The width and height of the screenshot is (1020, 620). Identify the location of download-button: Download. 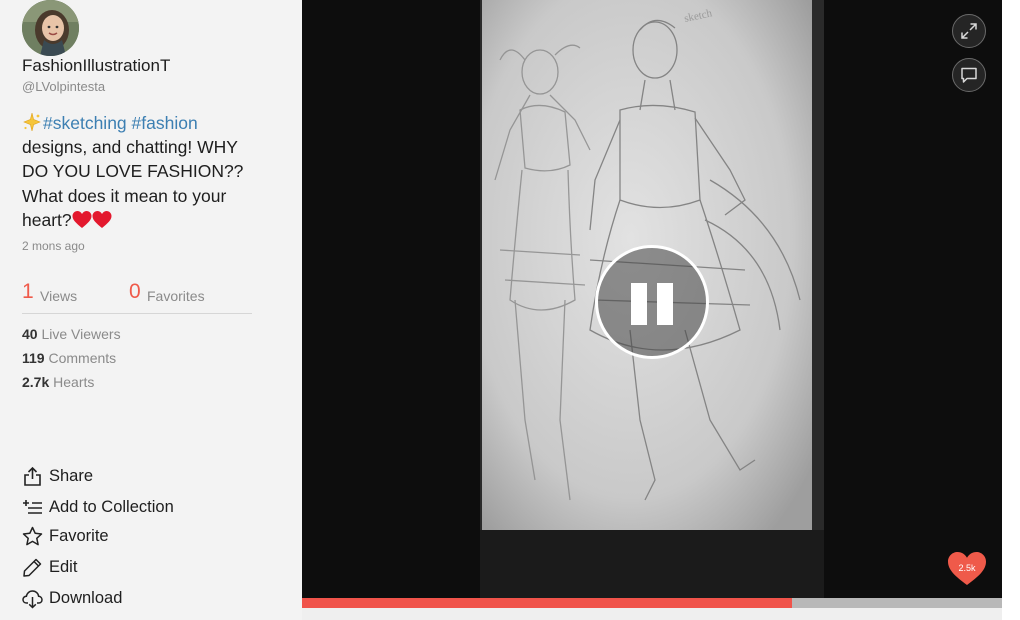
(122, 598).